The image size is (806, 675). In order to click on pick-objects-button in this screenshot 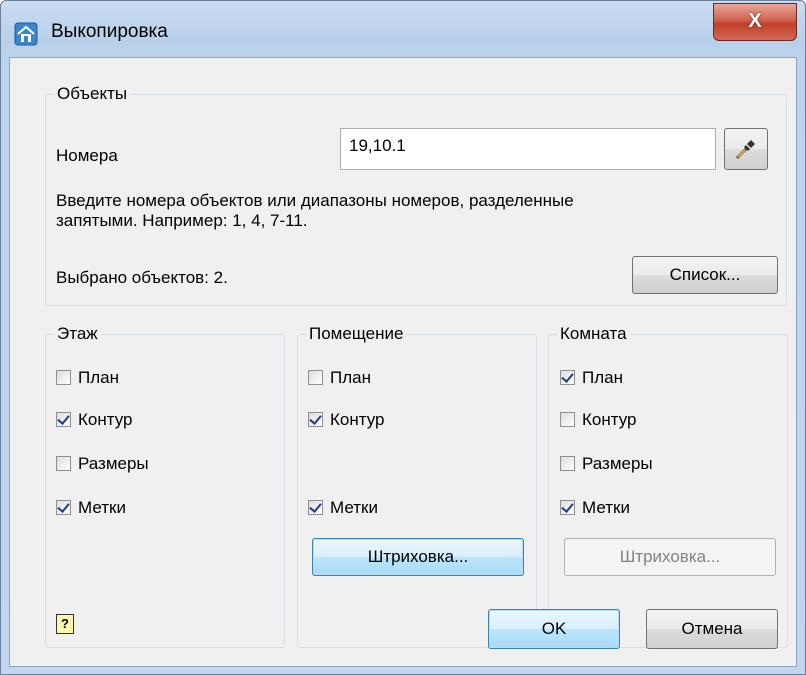, I will do `click(746, 149)`.